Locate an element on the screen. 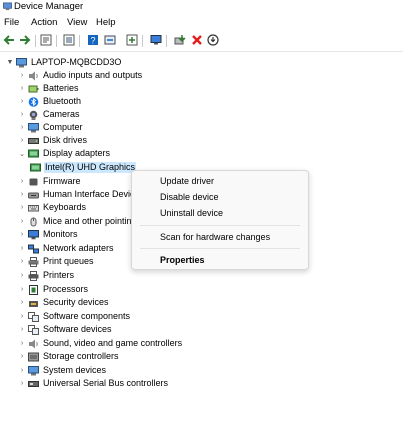  tree-item-printers: › Printers is located at coordinates (46, 275).